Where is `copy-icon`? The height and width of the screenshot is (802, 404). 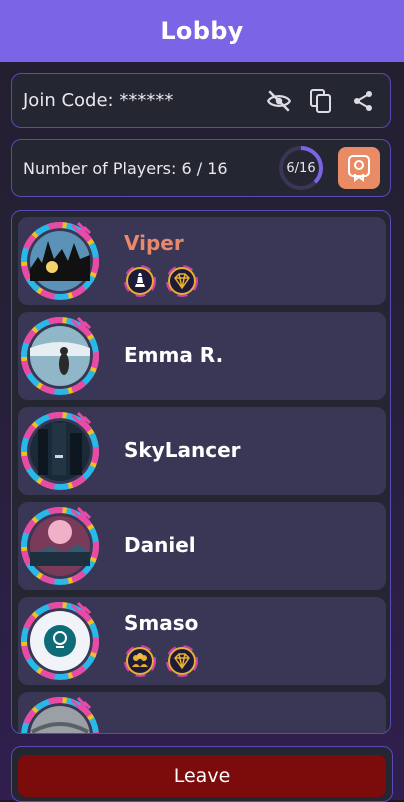
copy-icon is located at coordinates (321, 101).